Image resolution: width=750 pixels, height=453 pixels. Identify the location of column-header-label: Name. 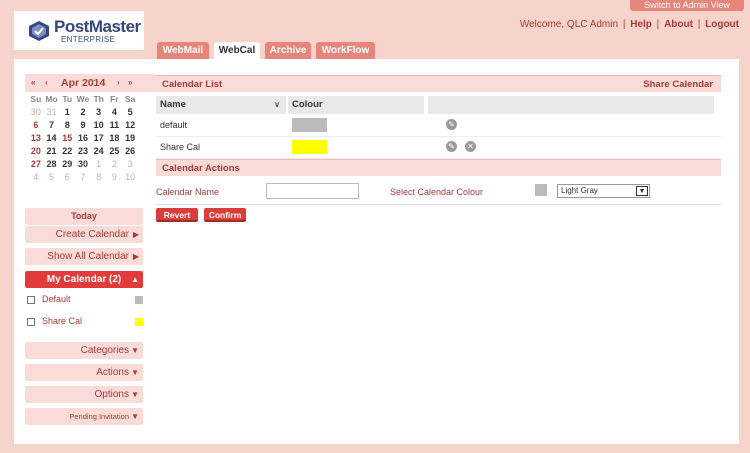
(173, 104).